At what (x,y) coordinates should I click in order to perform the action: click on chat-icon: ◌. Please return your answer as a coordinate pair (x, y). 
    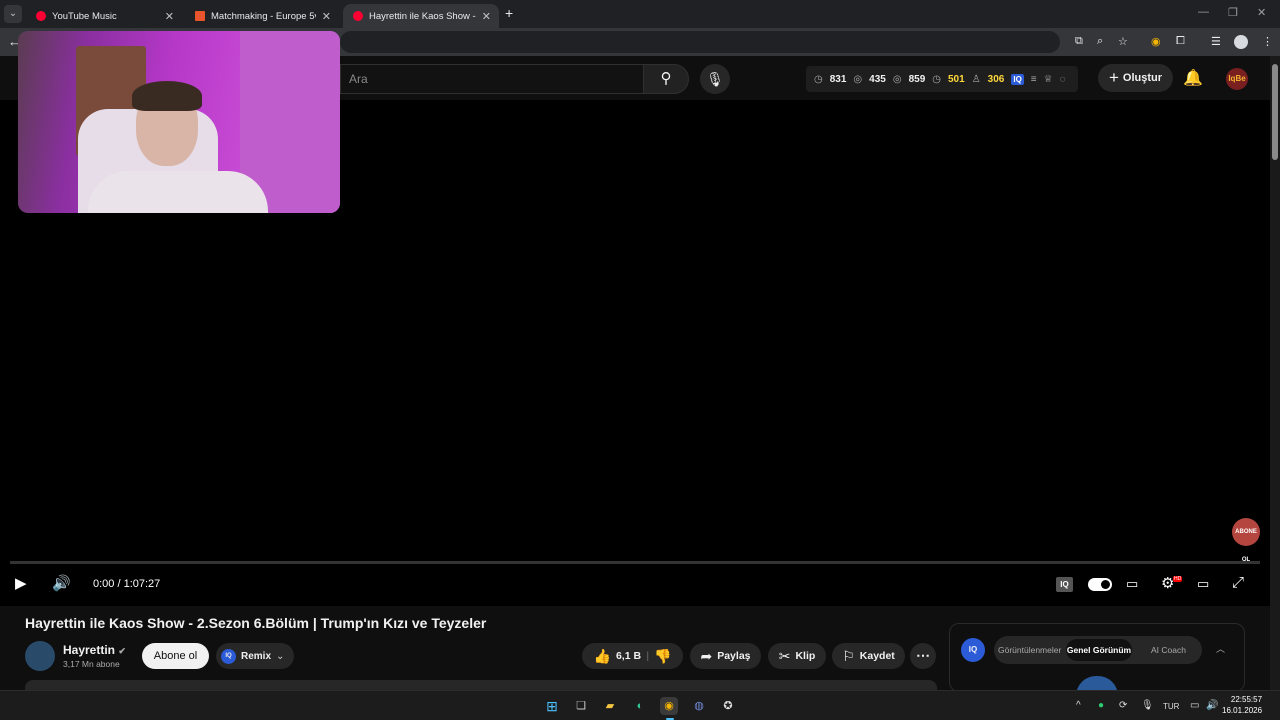
    Looking at the image, I should click on (1063, 79).